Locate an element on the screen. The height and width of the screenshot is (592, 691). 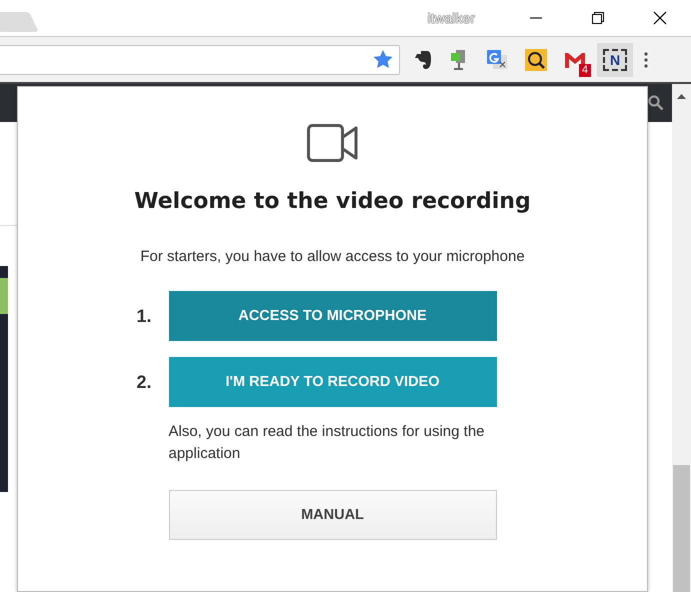
restore-icon is located at coordinates (598, 18).